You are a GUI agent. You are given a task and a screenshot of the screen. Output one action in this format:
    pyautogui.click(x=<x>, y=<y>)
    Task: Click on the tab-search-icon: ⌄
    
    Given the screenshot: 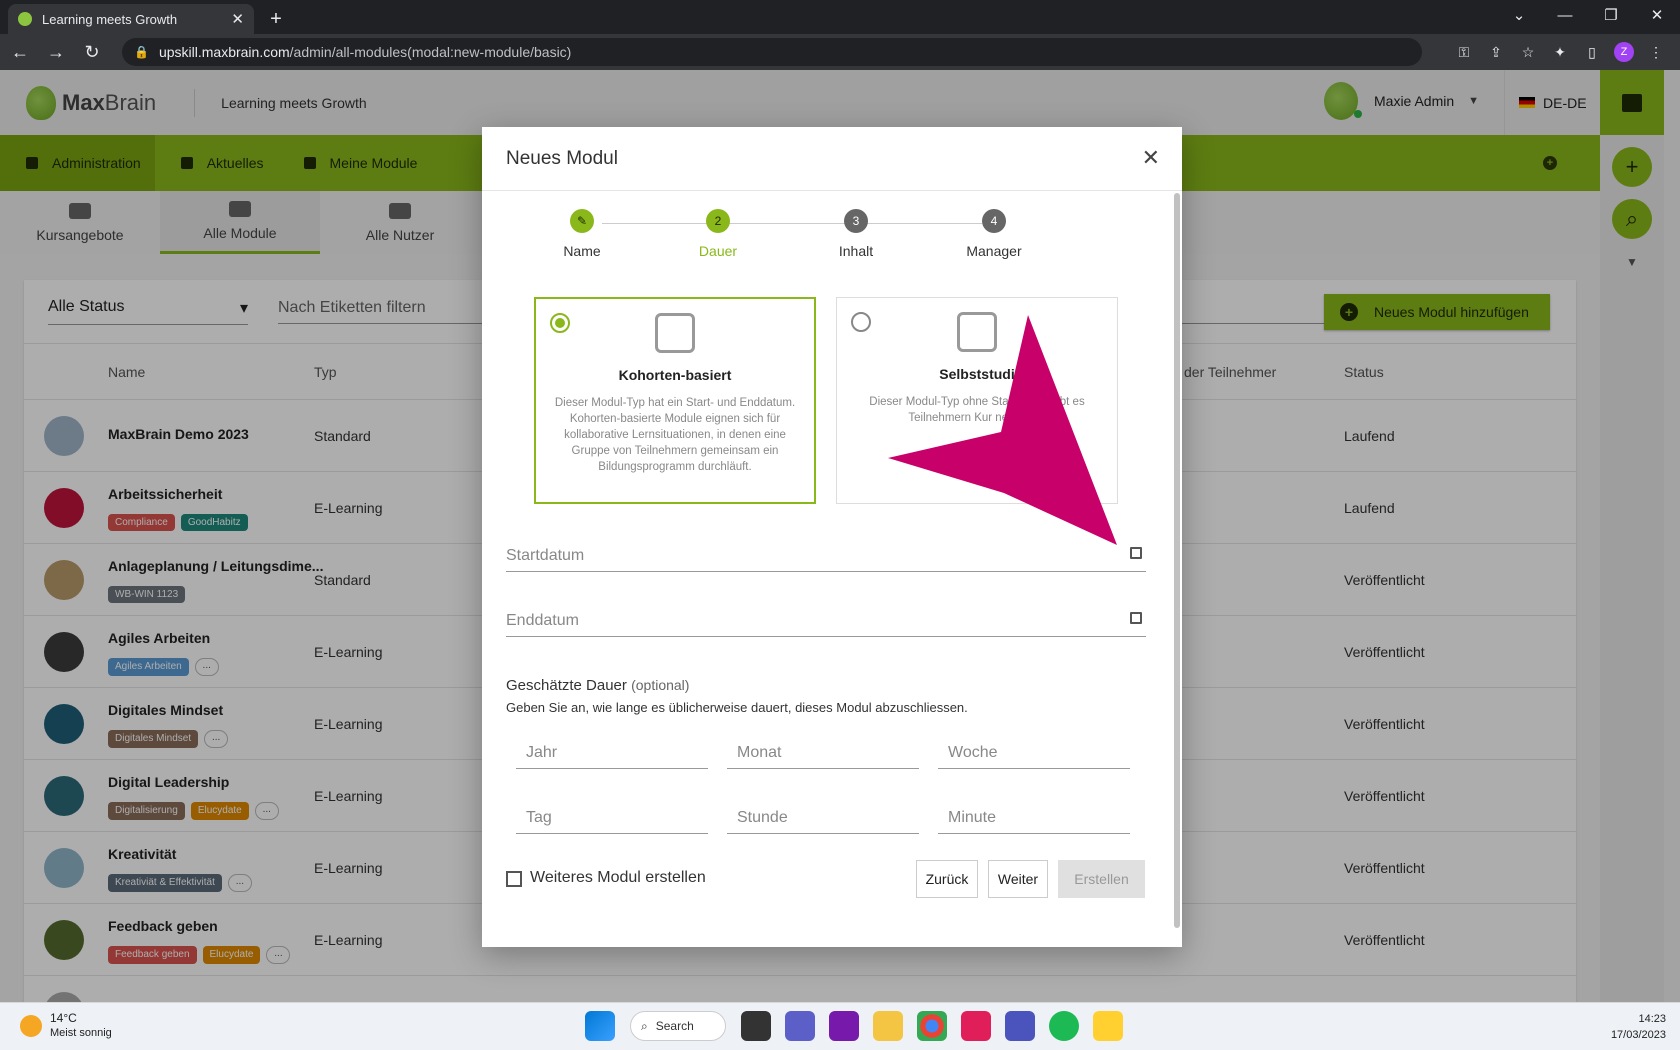 What is the action you would take?
    pyautogui.click(x=1519, y=15)
    